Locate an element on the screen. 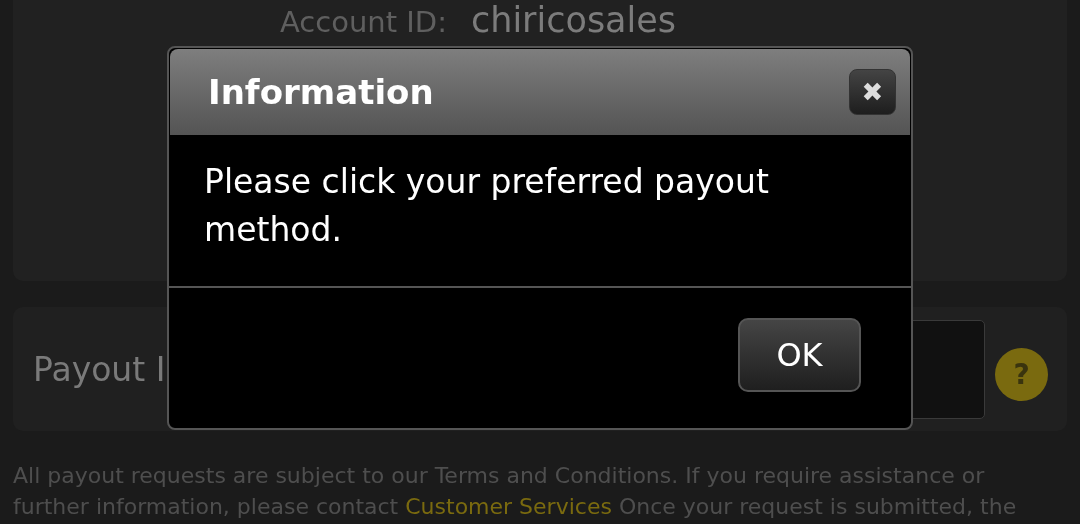  account-value: chiricosales is located at coordinates (573, 21).